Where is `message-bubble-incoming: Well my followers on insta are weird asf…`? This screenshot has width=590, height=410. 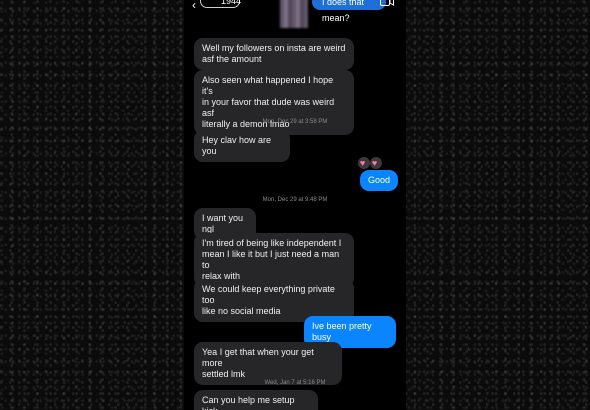 message-bubble-incoming: Well my followers on insta are weird asf… is located at coordinates (274, 54).